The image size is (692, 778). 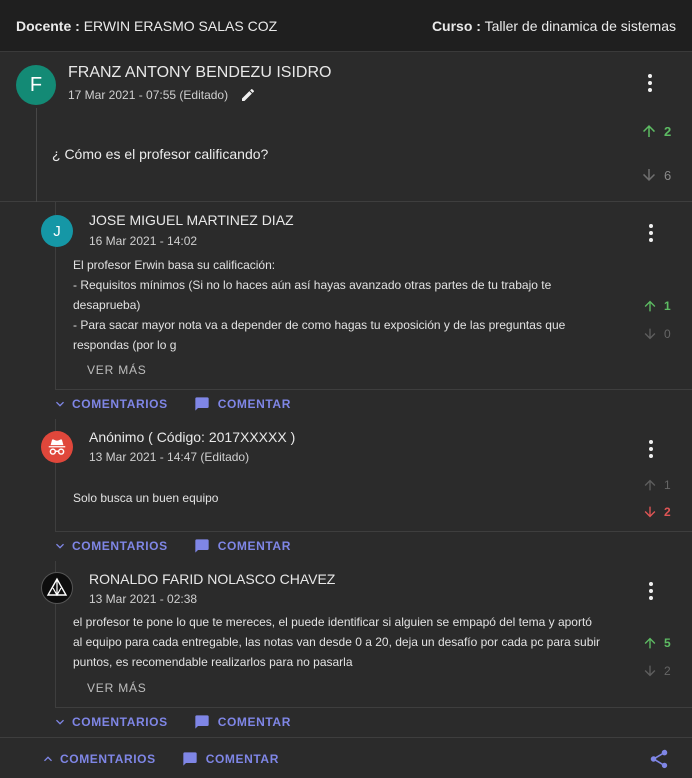 What do you see at coordinates (668, 131) in the screenshot?
I see `upvote-count: 2` at bounding box center [668, 131].